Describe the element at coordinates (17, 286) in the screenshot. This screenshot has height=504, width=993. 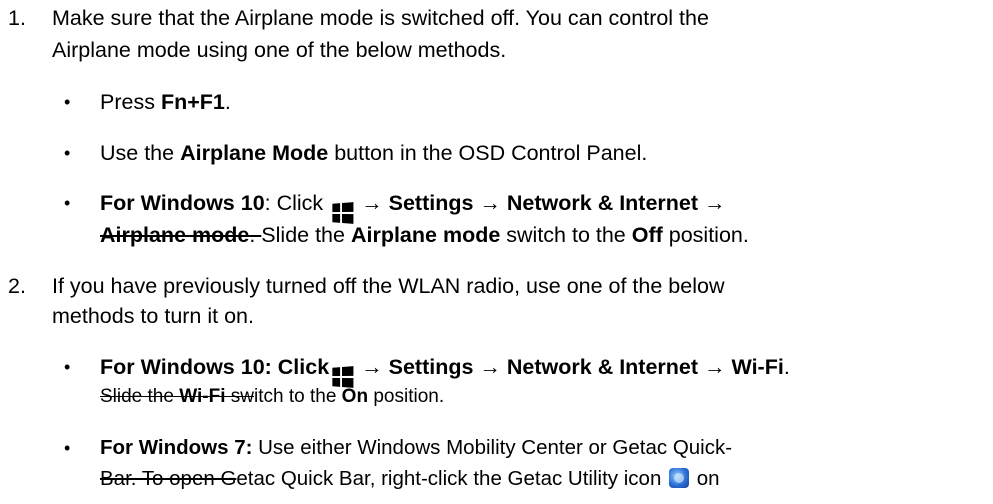
I see `step-2-number: 2.` at that location.